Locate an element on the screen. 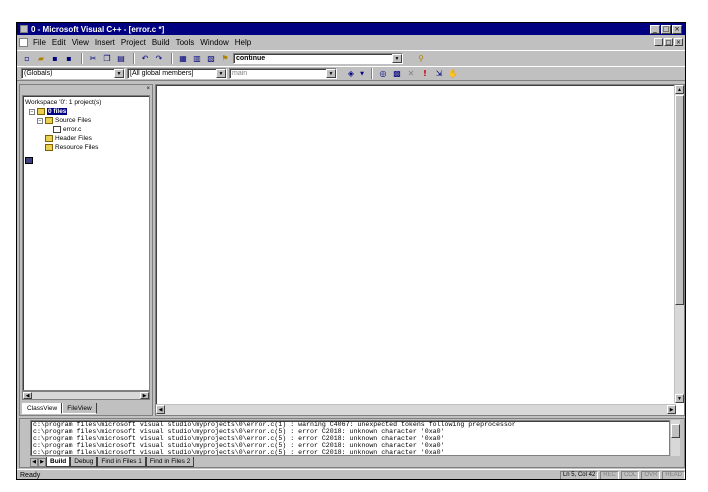 This screenshot has width=708, height=492. document-icon is located at coordinates (23, 42).